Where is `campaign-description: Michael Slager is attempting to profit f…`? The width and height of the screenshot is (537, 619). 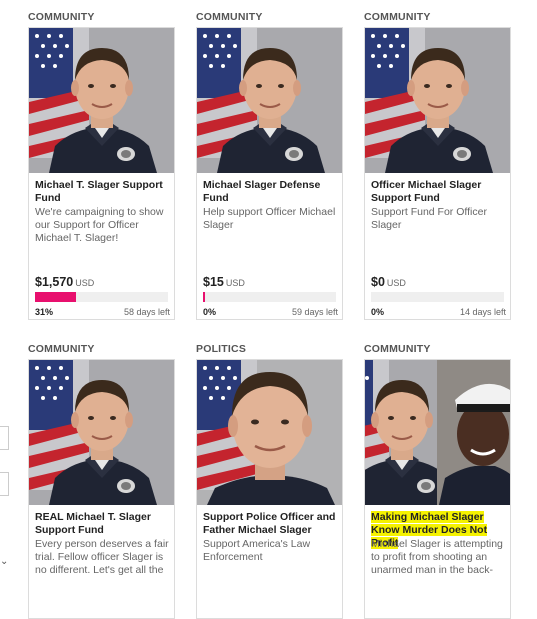
campaign-description: Michael Slager is attempting to profit f… is located at coordinates (437, 557).